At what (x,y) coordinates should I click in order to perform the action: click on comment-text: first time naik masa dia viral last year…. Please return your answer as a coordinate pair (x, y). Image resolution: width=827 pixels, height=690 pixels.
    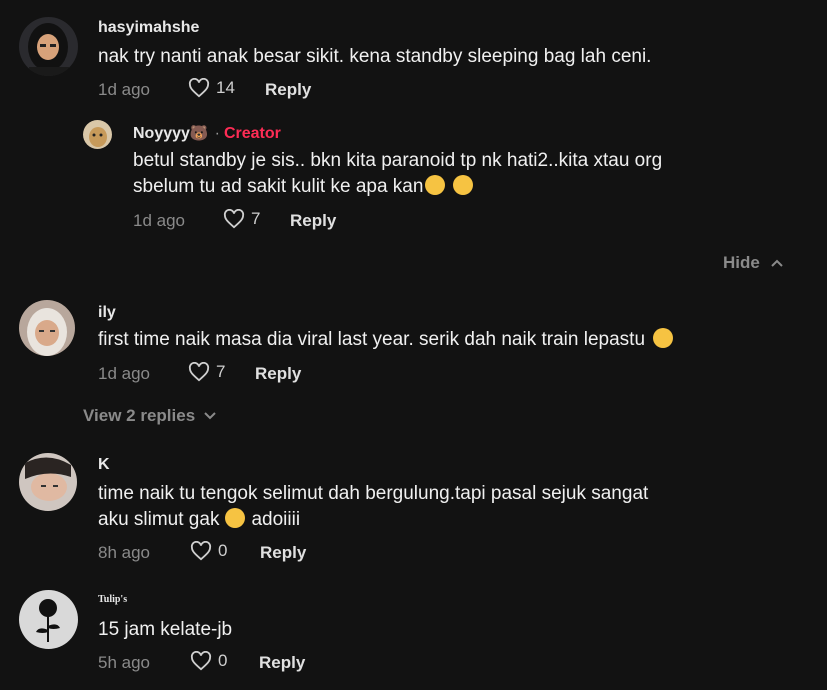
    Looking at the image, I should click on (386, 339).